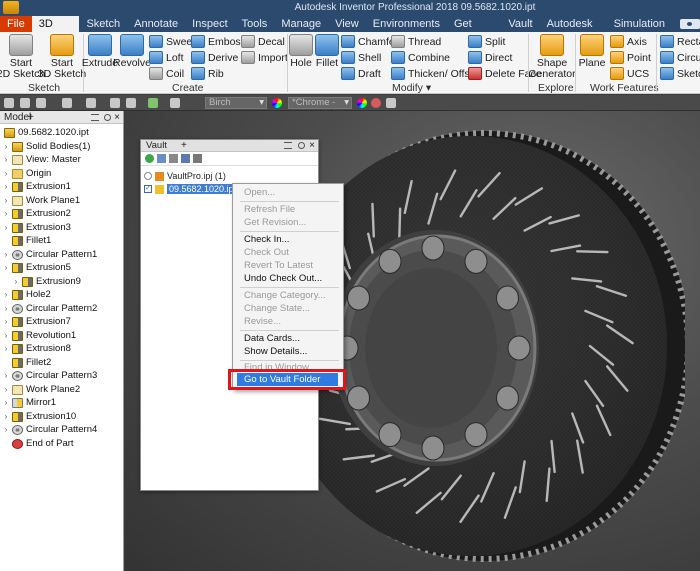 The image size is (700, 571). What do you see at coordinates (38, 443) in the screenshot?
I see `tree-item: End of Part` at bounding box center [38, 443].